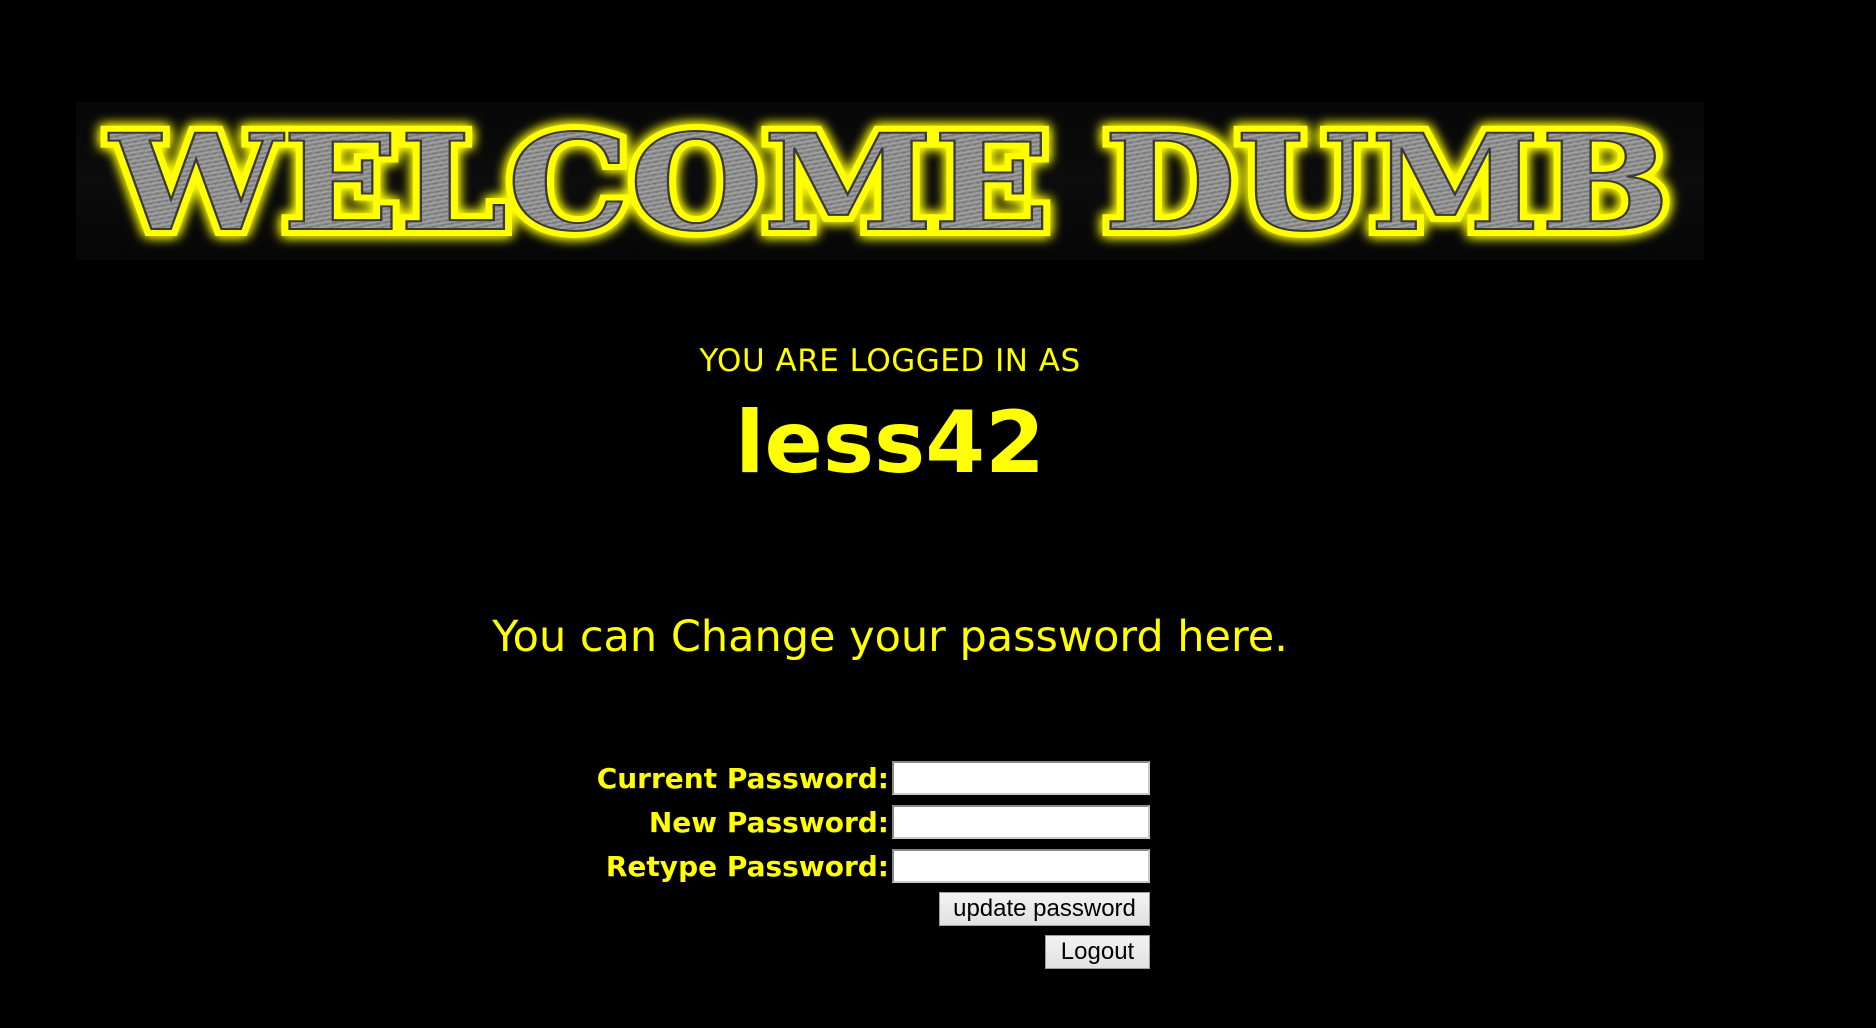 The height and width of the screenshot is (1028, 1876). I want to click on new-password-input, so click(1021, 822).